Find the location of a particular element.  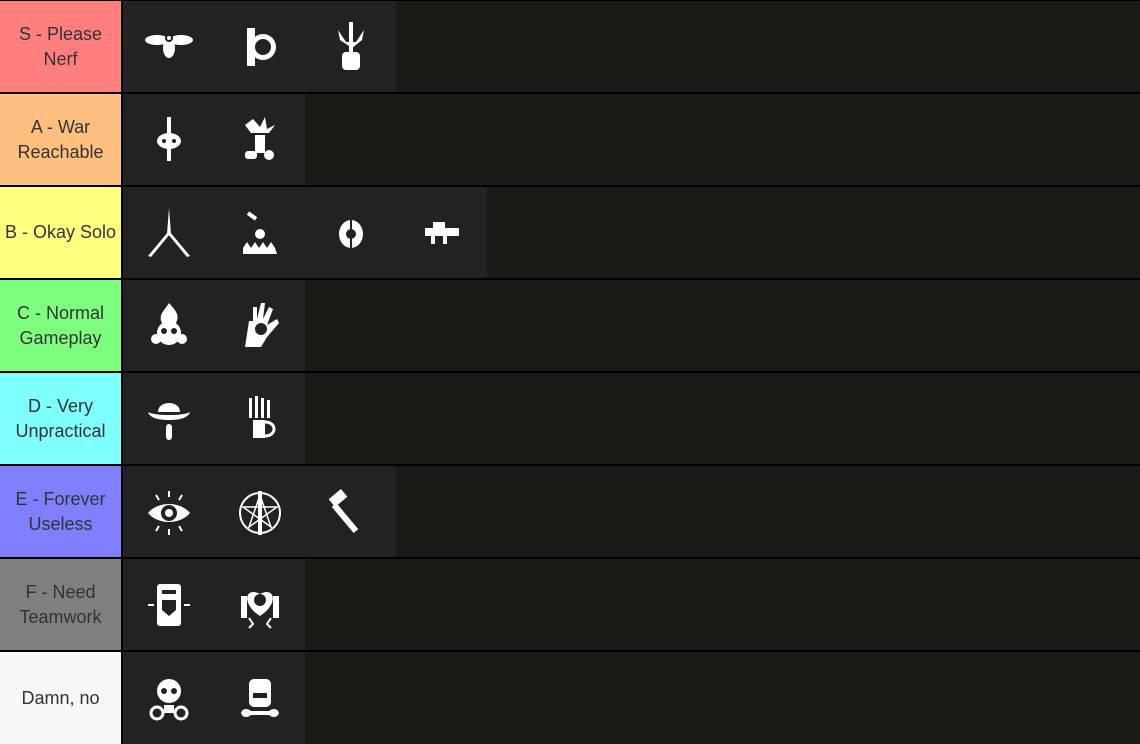

tier-label: E - Forever Useless is located at coordinates (61, 511).